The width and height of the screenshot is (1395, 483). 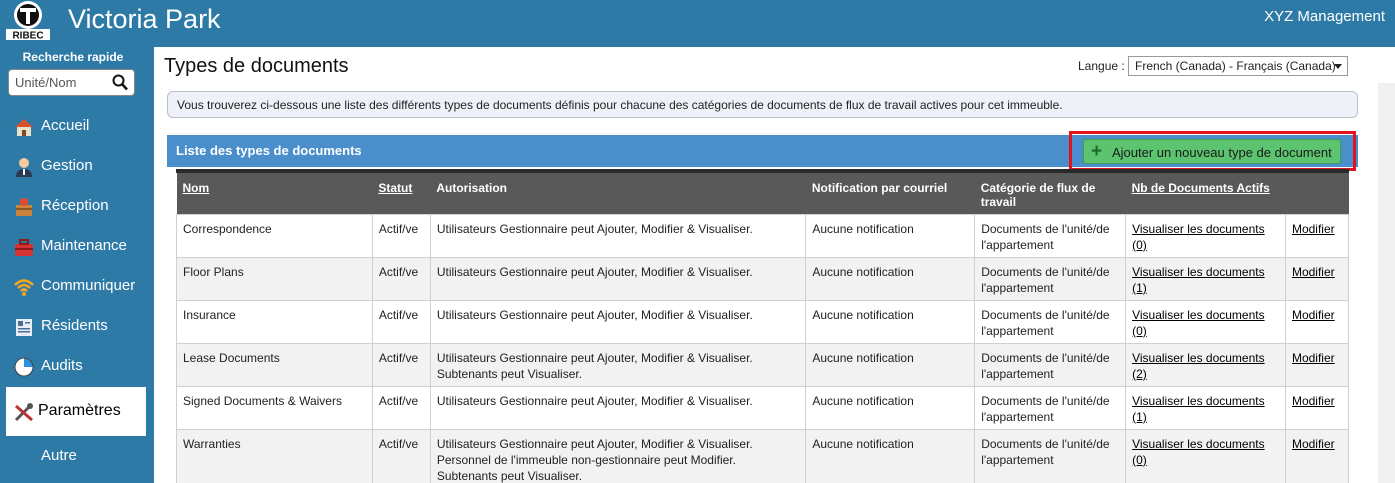 I want to click on sidebar-item-label: Paramètres, so click(x=79, y=410).